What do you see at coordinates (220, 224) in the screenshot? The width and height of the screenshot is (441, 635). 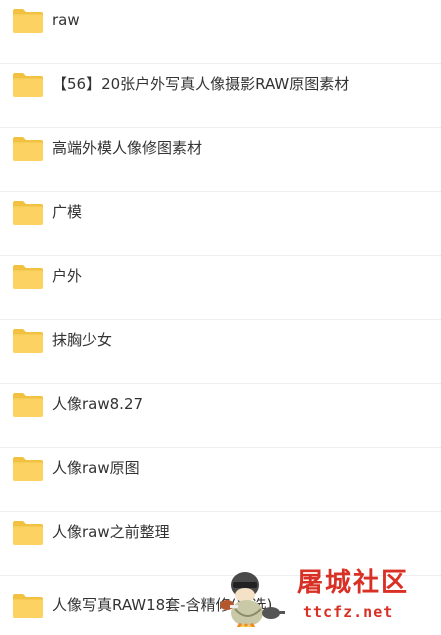 I see `folder-item: 广模` at bounding box center [220, 224].